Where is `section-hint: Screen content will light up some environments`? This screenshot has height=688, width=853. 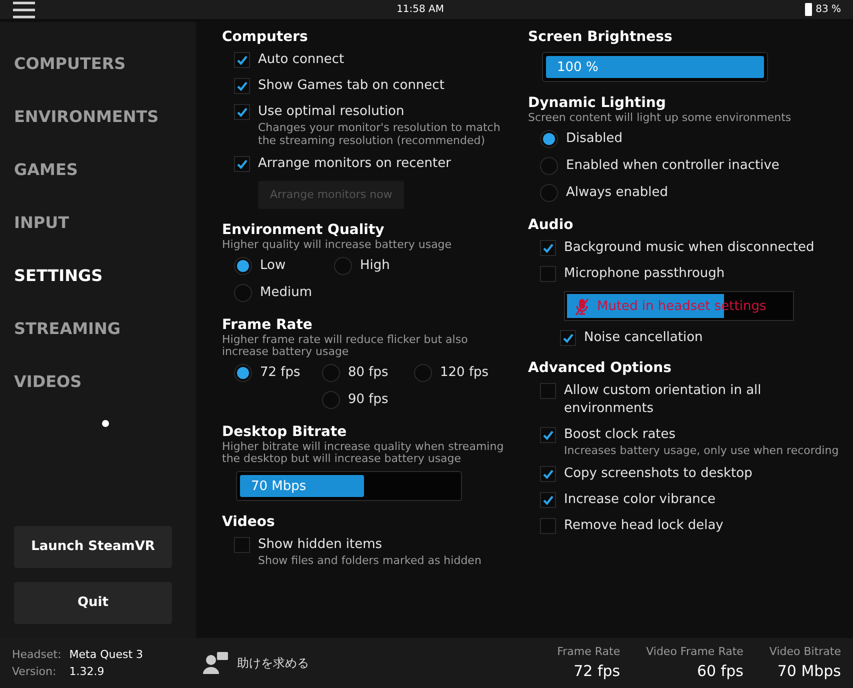 section-hint: Screen content will light up some environments is located at coordinates (660, 118).